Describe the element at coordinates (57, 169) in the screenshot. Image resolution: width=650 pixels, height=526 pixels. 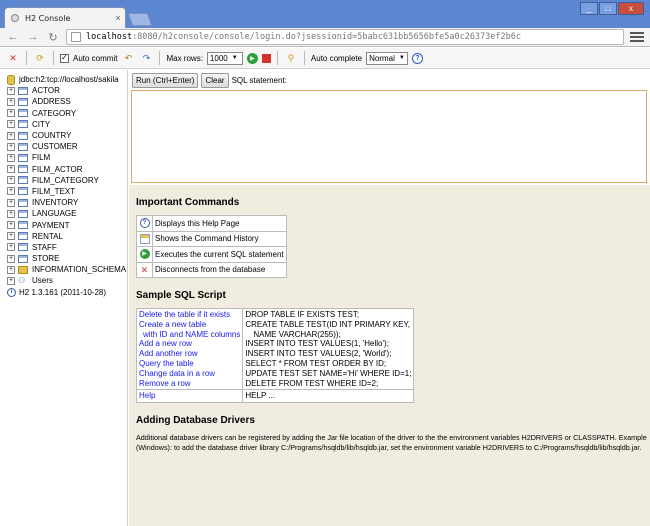
I see `table-name: FILM_ACTOR` at that location.